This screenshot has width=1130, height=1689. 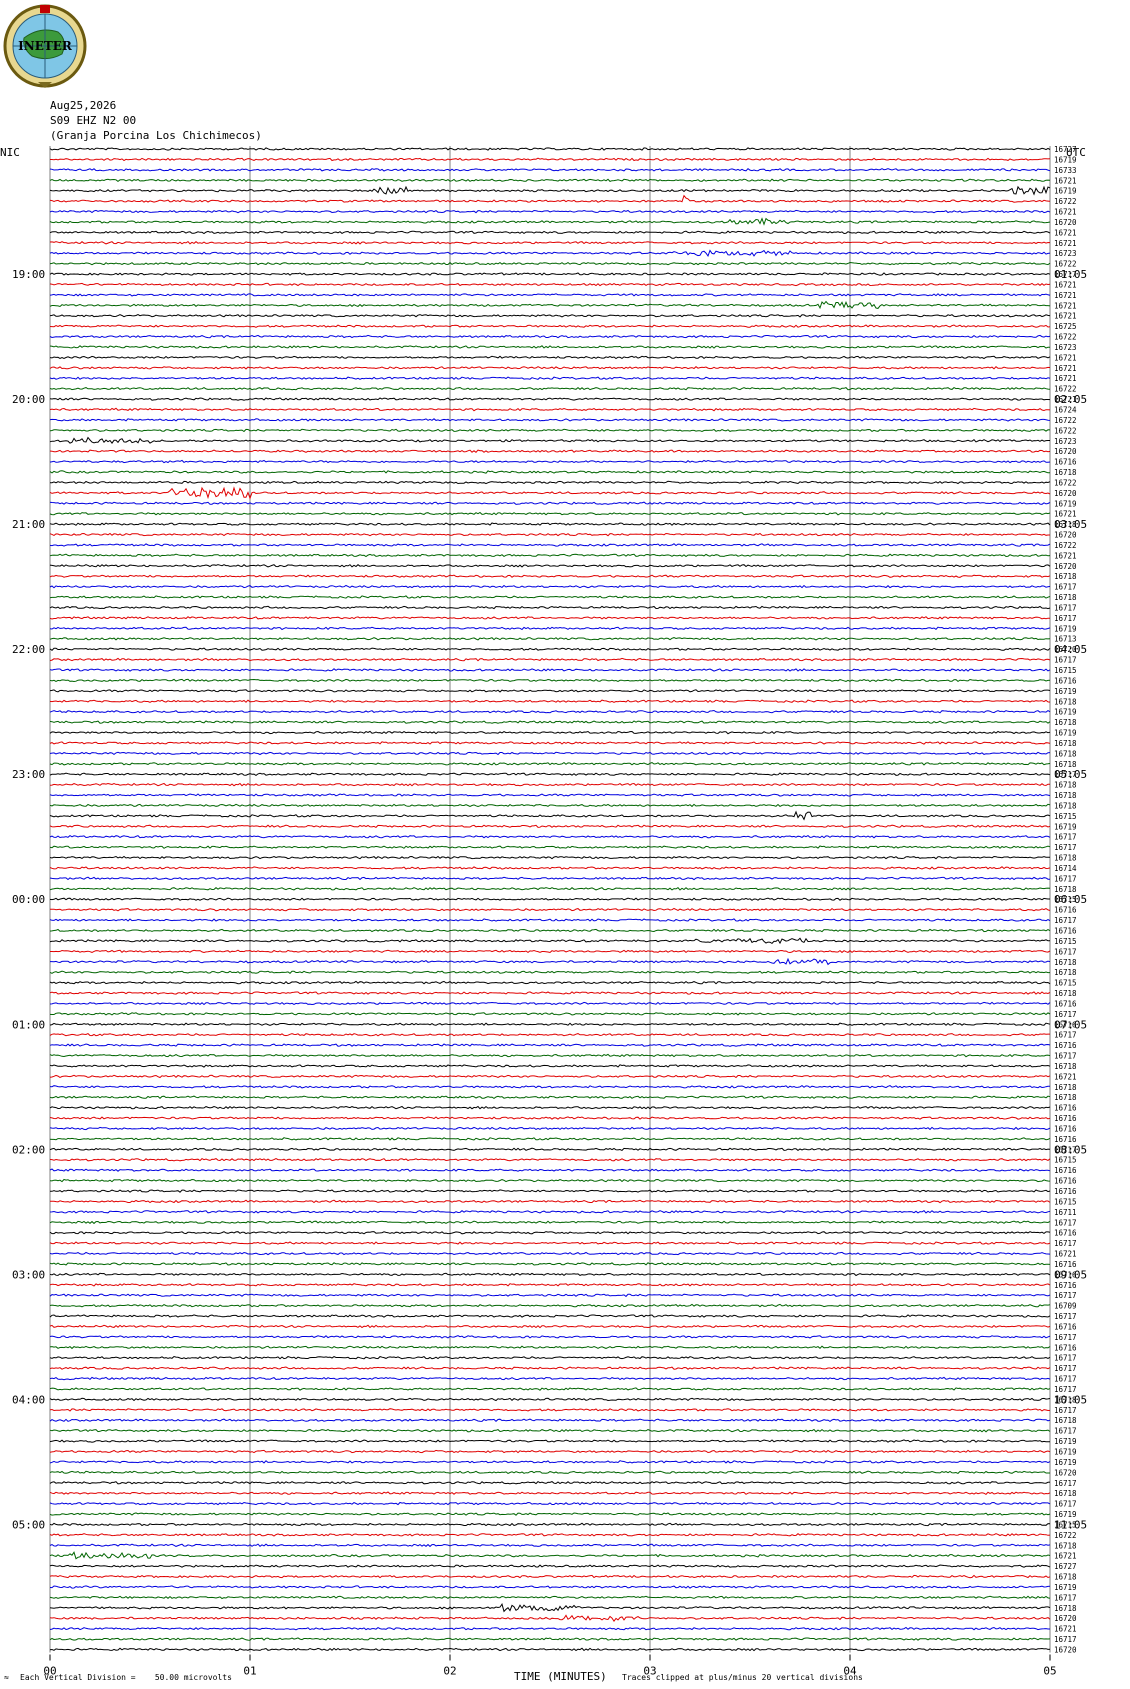 What do you see at coordinates (6, 1677) in the screenshot?
I see `footer-mark: ≈` at bounding box center [6, 1677].